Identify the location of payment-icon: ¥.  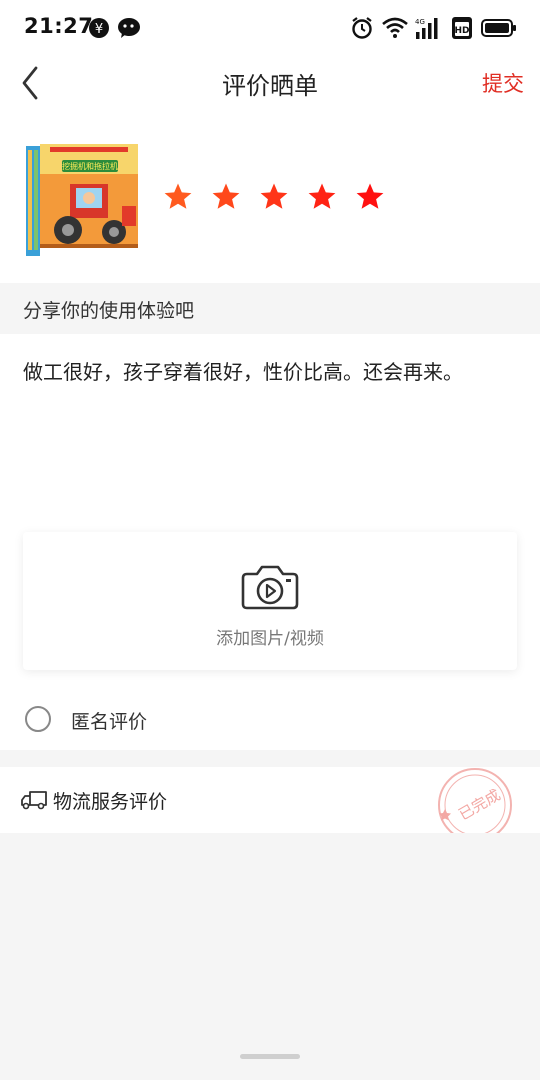
(99, 28).